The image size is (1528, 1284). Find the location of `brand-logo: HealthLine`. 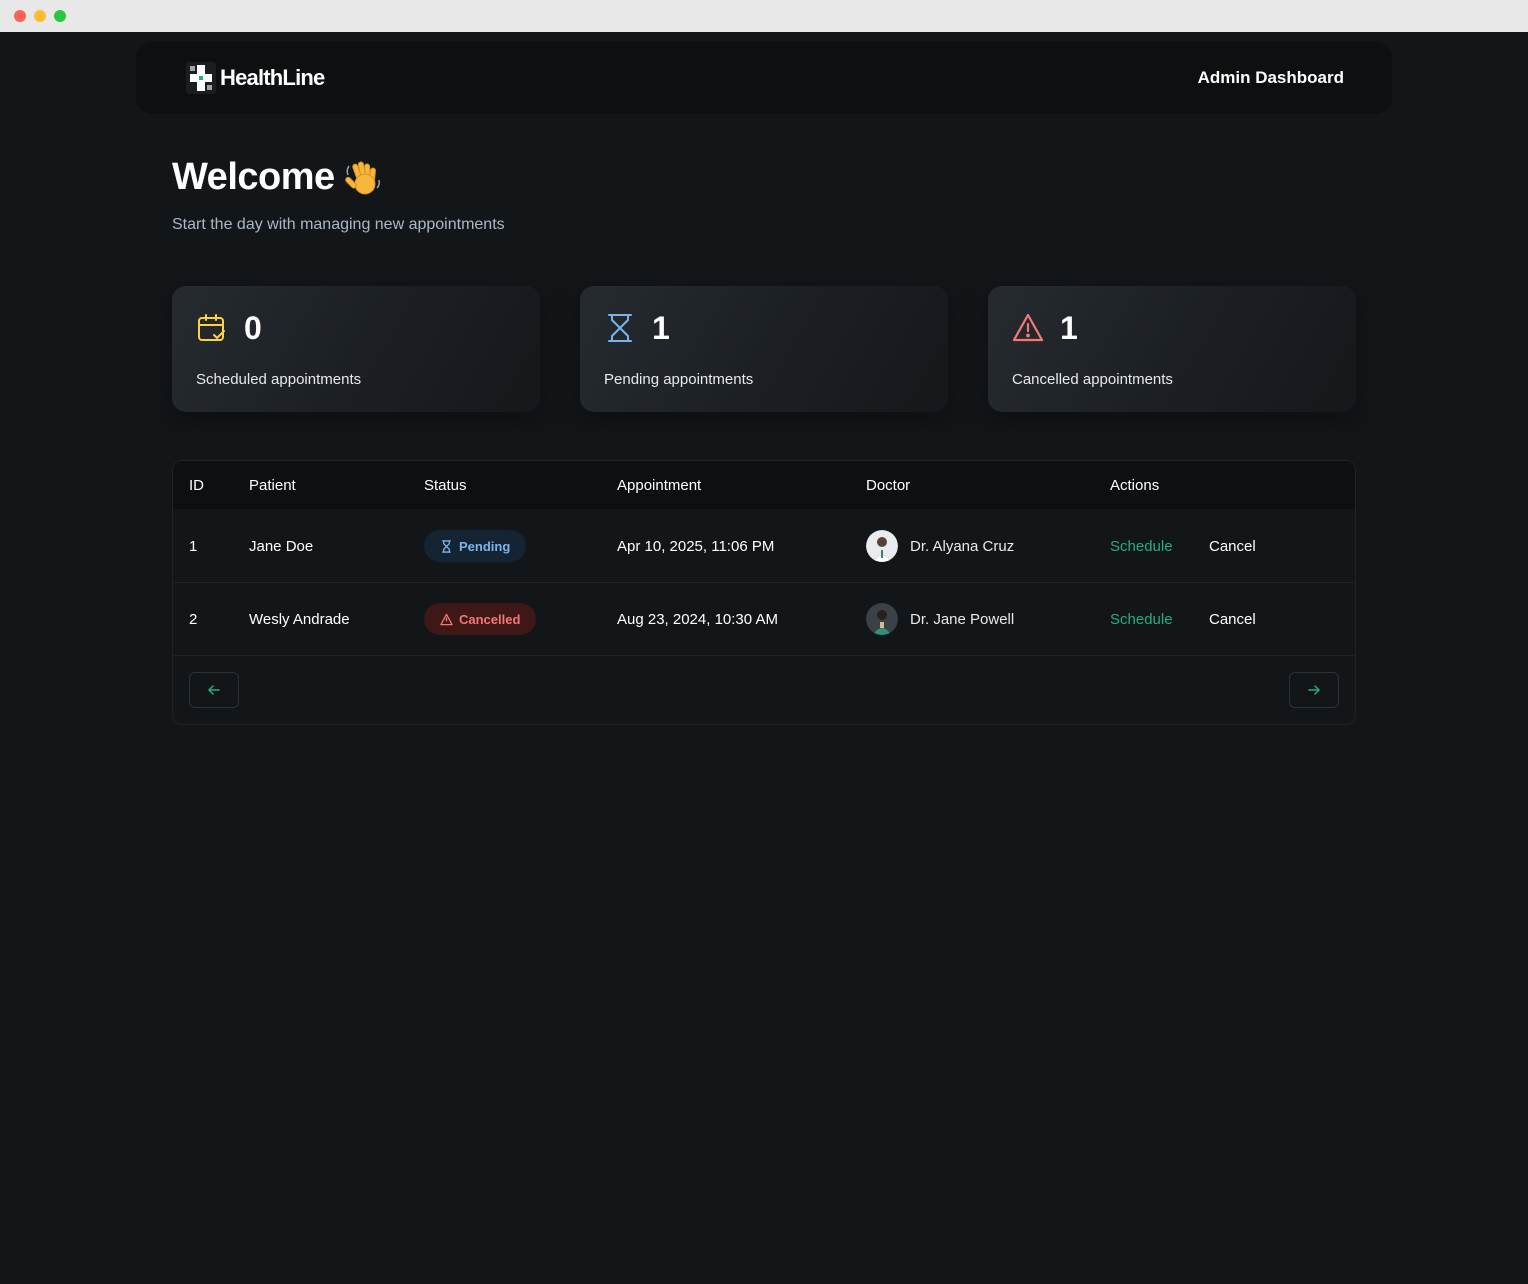

brand-logo: HealthLine is located at coordinates (255, 78).